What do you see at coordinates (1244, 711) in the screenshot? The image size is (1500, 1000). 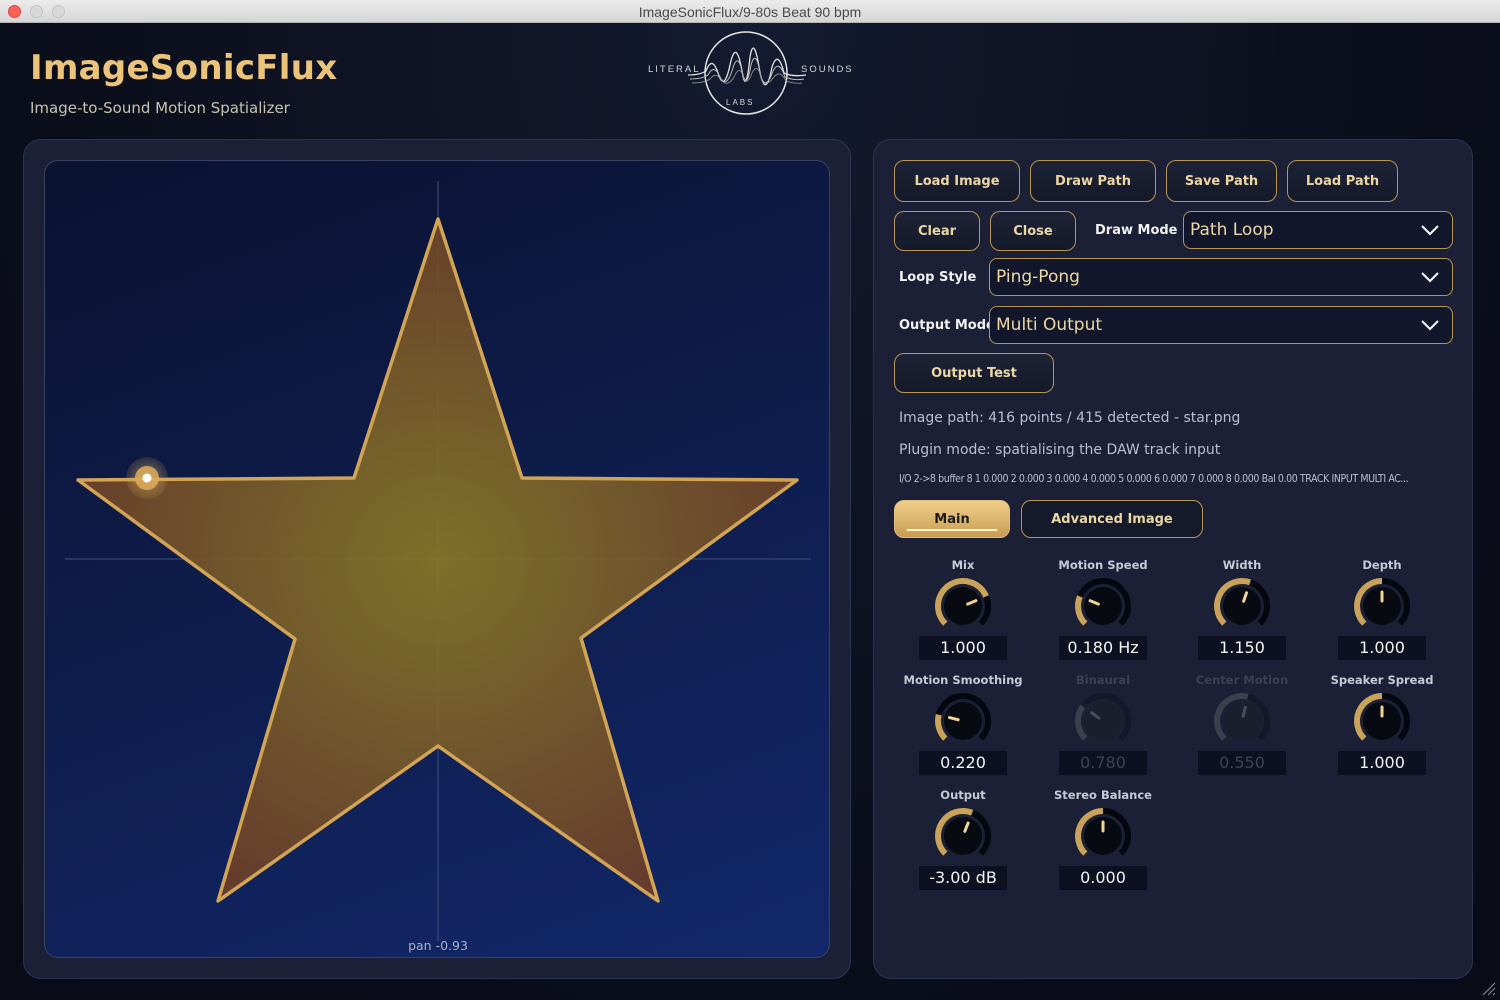 I see `knob-pointer` at bounding box center [1244, 711].